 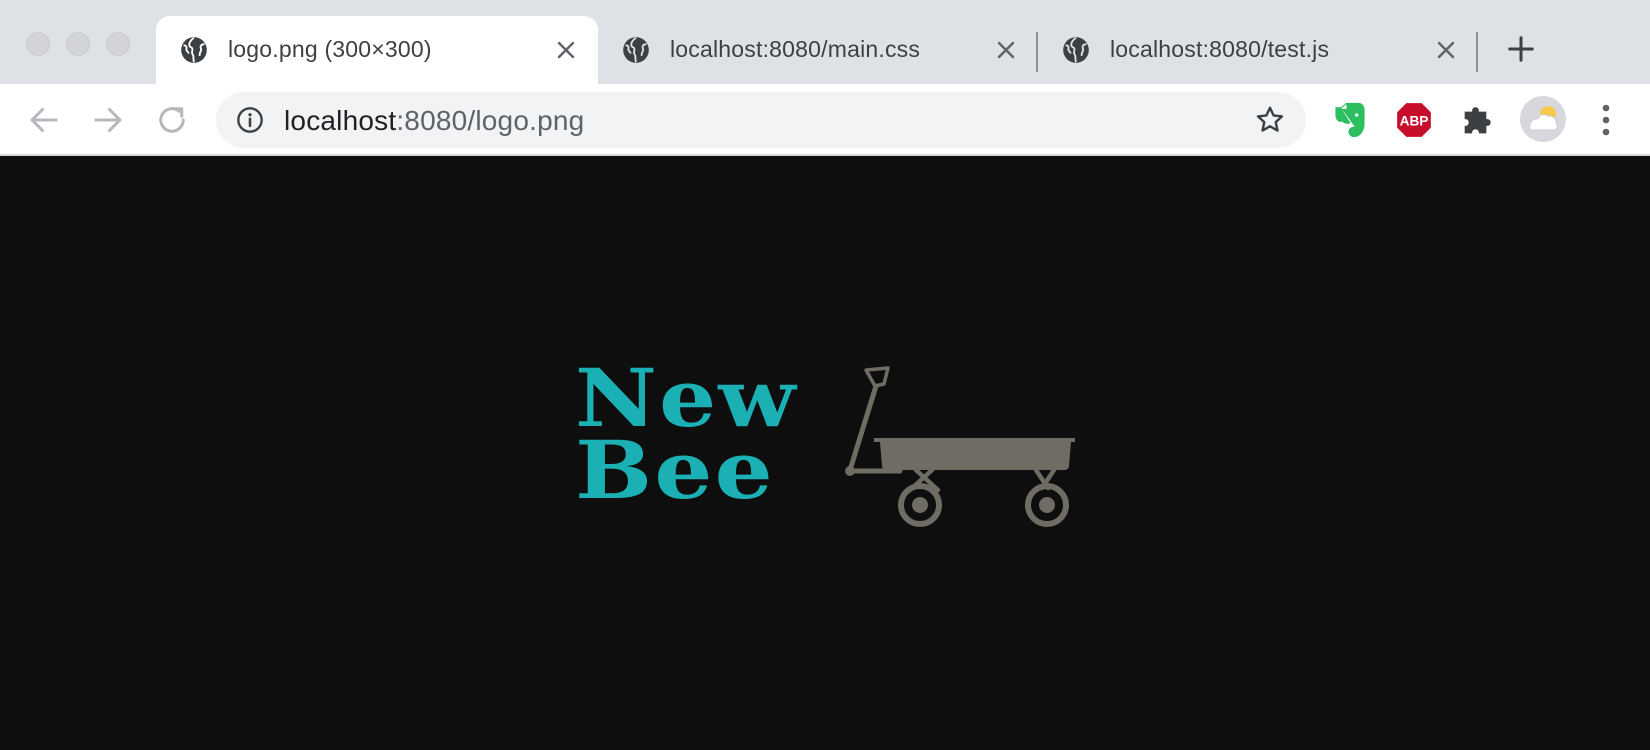 I want to click on toolbar: localhost:8080/logo.png ABP, so click(x=825, y=120).